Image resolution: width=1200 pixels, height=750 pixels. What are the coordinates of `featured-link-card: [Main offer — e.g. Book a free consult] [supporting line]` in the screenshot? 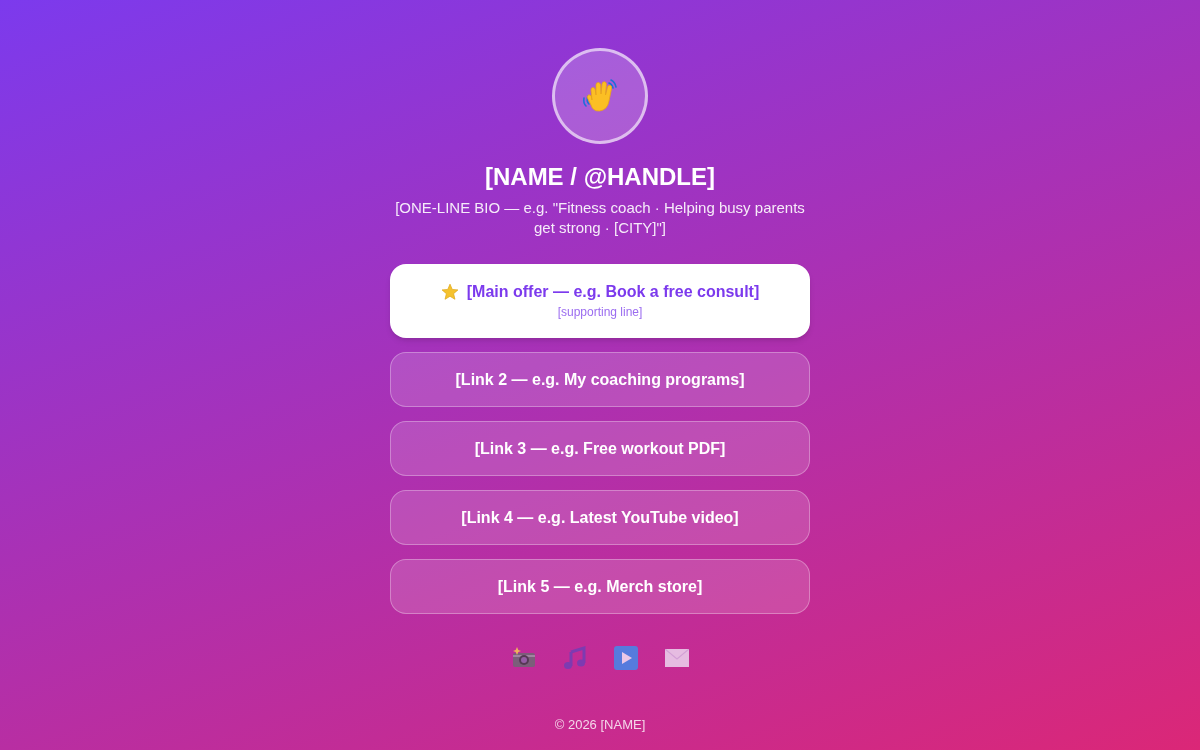 It's located at (600, 301).